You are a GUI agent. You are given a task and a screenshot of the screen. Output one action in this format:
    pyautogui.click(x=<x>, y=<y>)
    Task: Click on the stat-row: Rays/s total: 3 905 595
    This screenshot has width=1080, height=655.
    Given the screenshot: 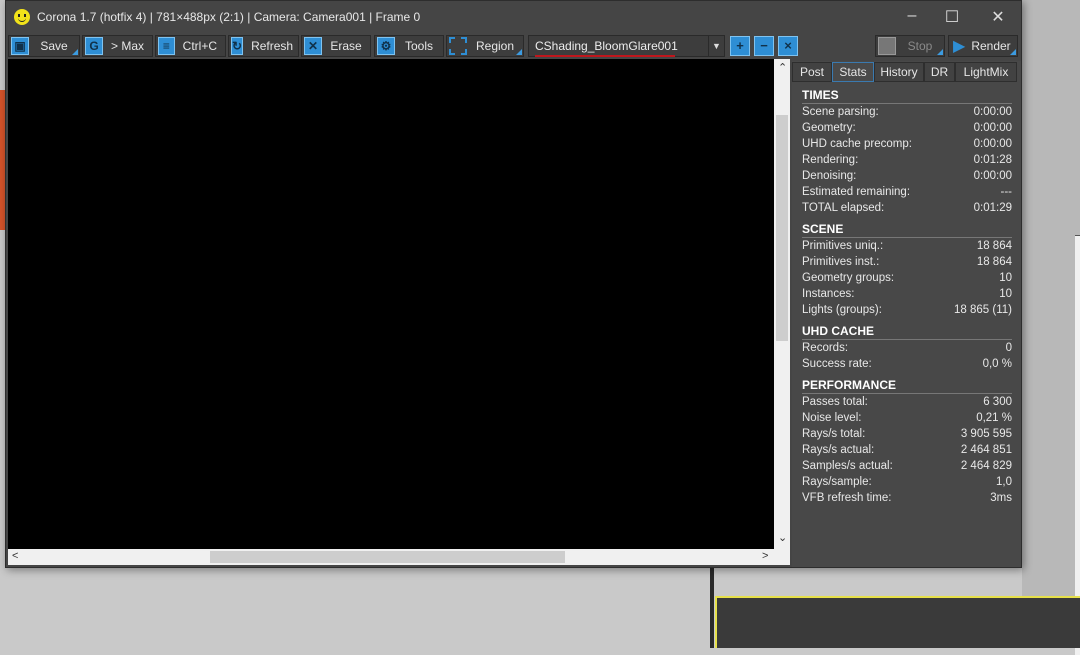 What is the action you would take?
    pyautogui.click(x=907, y=434)
    